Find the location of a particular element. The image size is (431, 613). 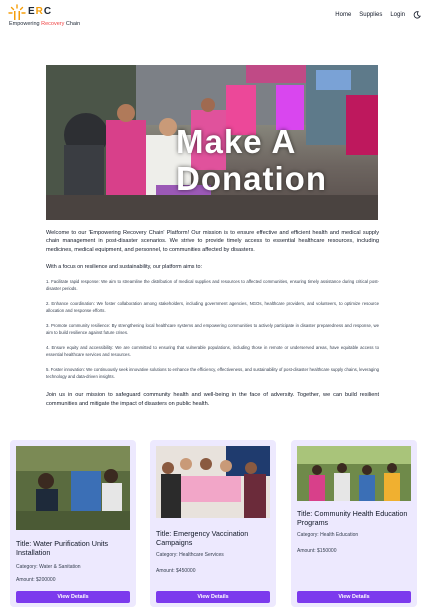

erc-logo: ERC Empowering Recovery Chain is located at coordinates (48, 16).